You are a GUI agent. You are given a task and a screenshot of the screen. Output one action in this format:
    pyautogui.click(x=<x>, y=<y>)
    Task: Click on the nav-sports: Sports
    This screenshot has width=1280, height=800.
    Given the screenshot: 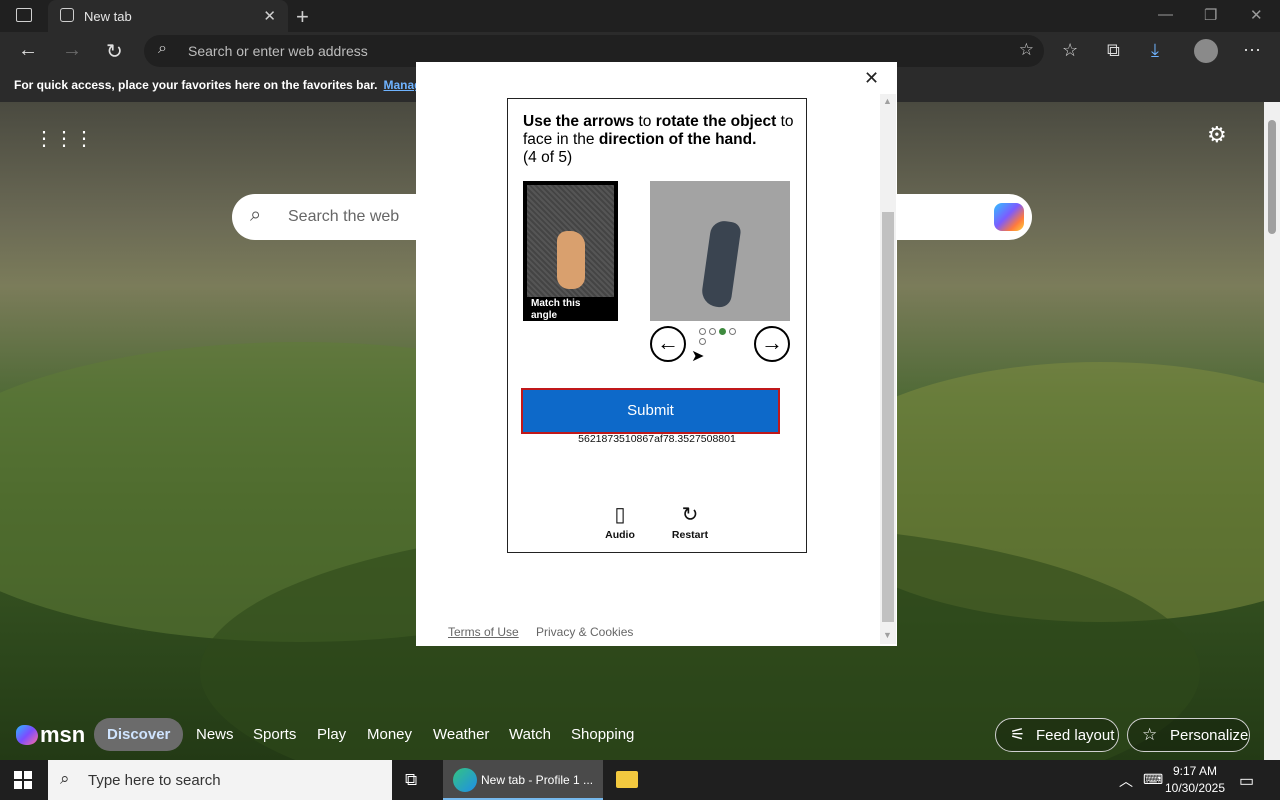 What is the action you would take?
    pyautogui.click(x=274, y=734)
    